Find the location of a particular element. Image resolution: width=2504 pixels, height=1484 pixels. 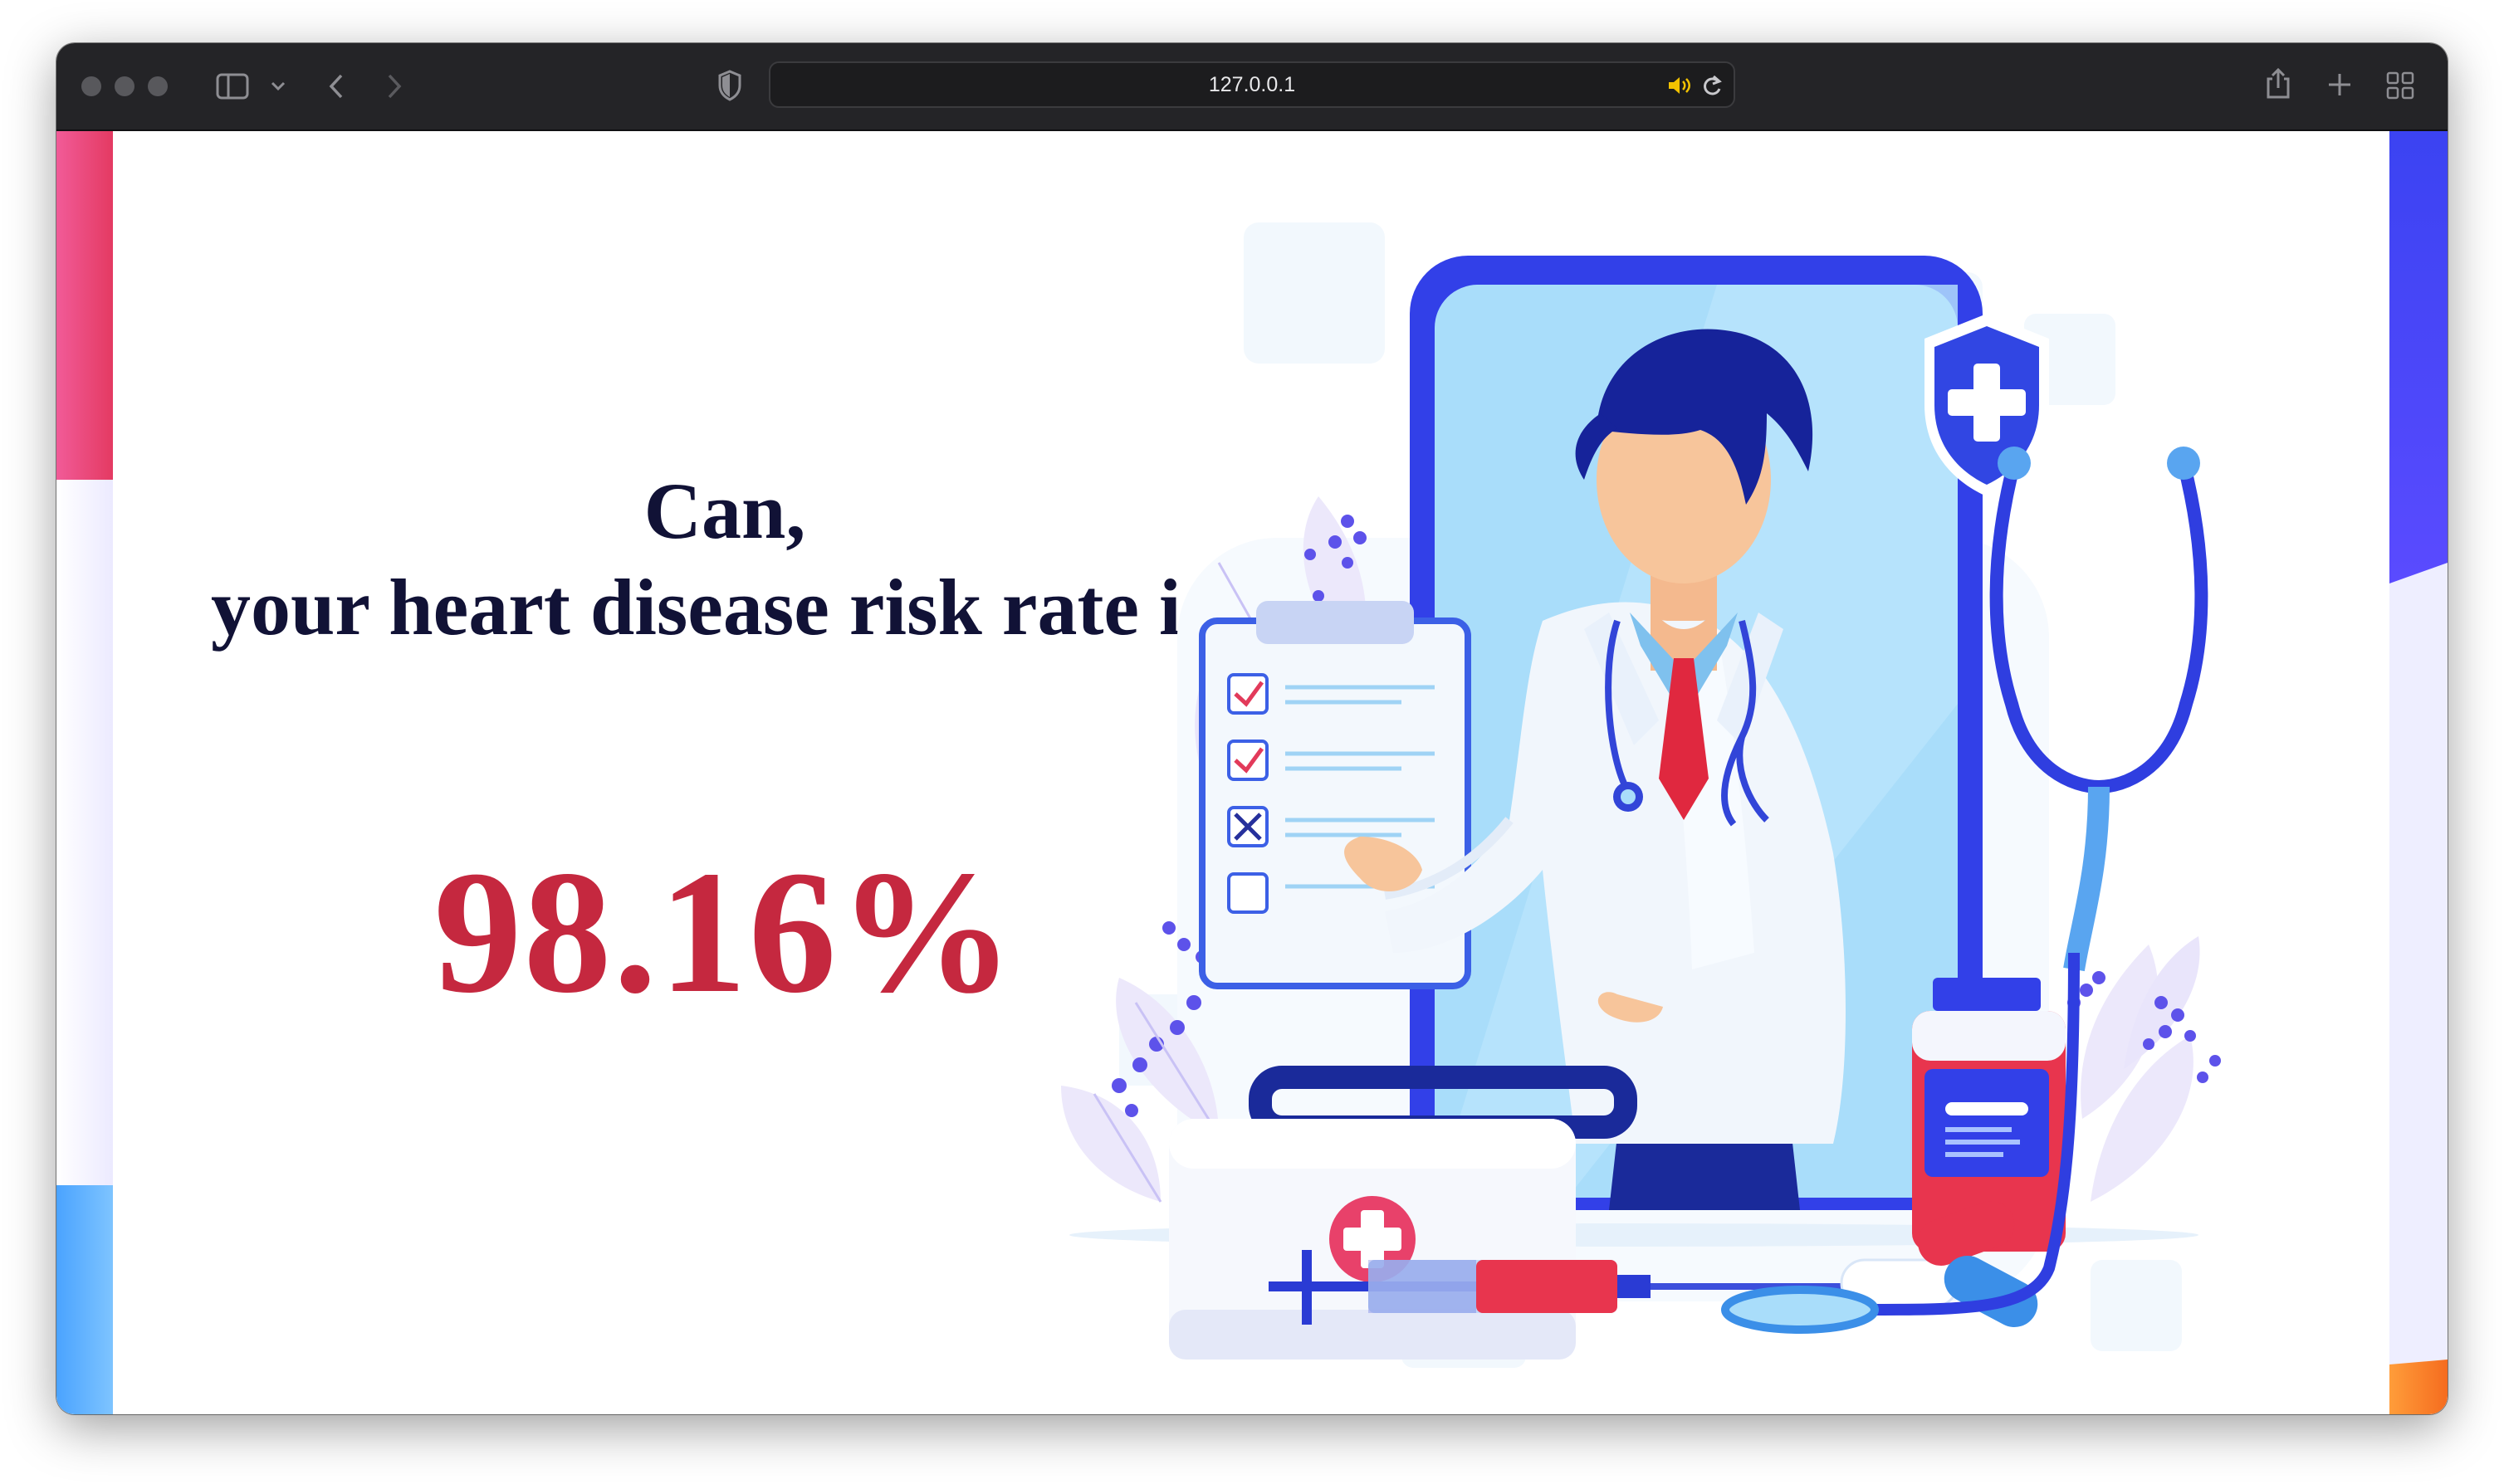

browser-toolbar: 127.0.0.1 is located at coordinates (1252, 87).